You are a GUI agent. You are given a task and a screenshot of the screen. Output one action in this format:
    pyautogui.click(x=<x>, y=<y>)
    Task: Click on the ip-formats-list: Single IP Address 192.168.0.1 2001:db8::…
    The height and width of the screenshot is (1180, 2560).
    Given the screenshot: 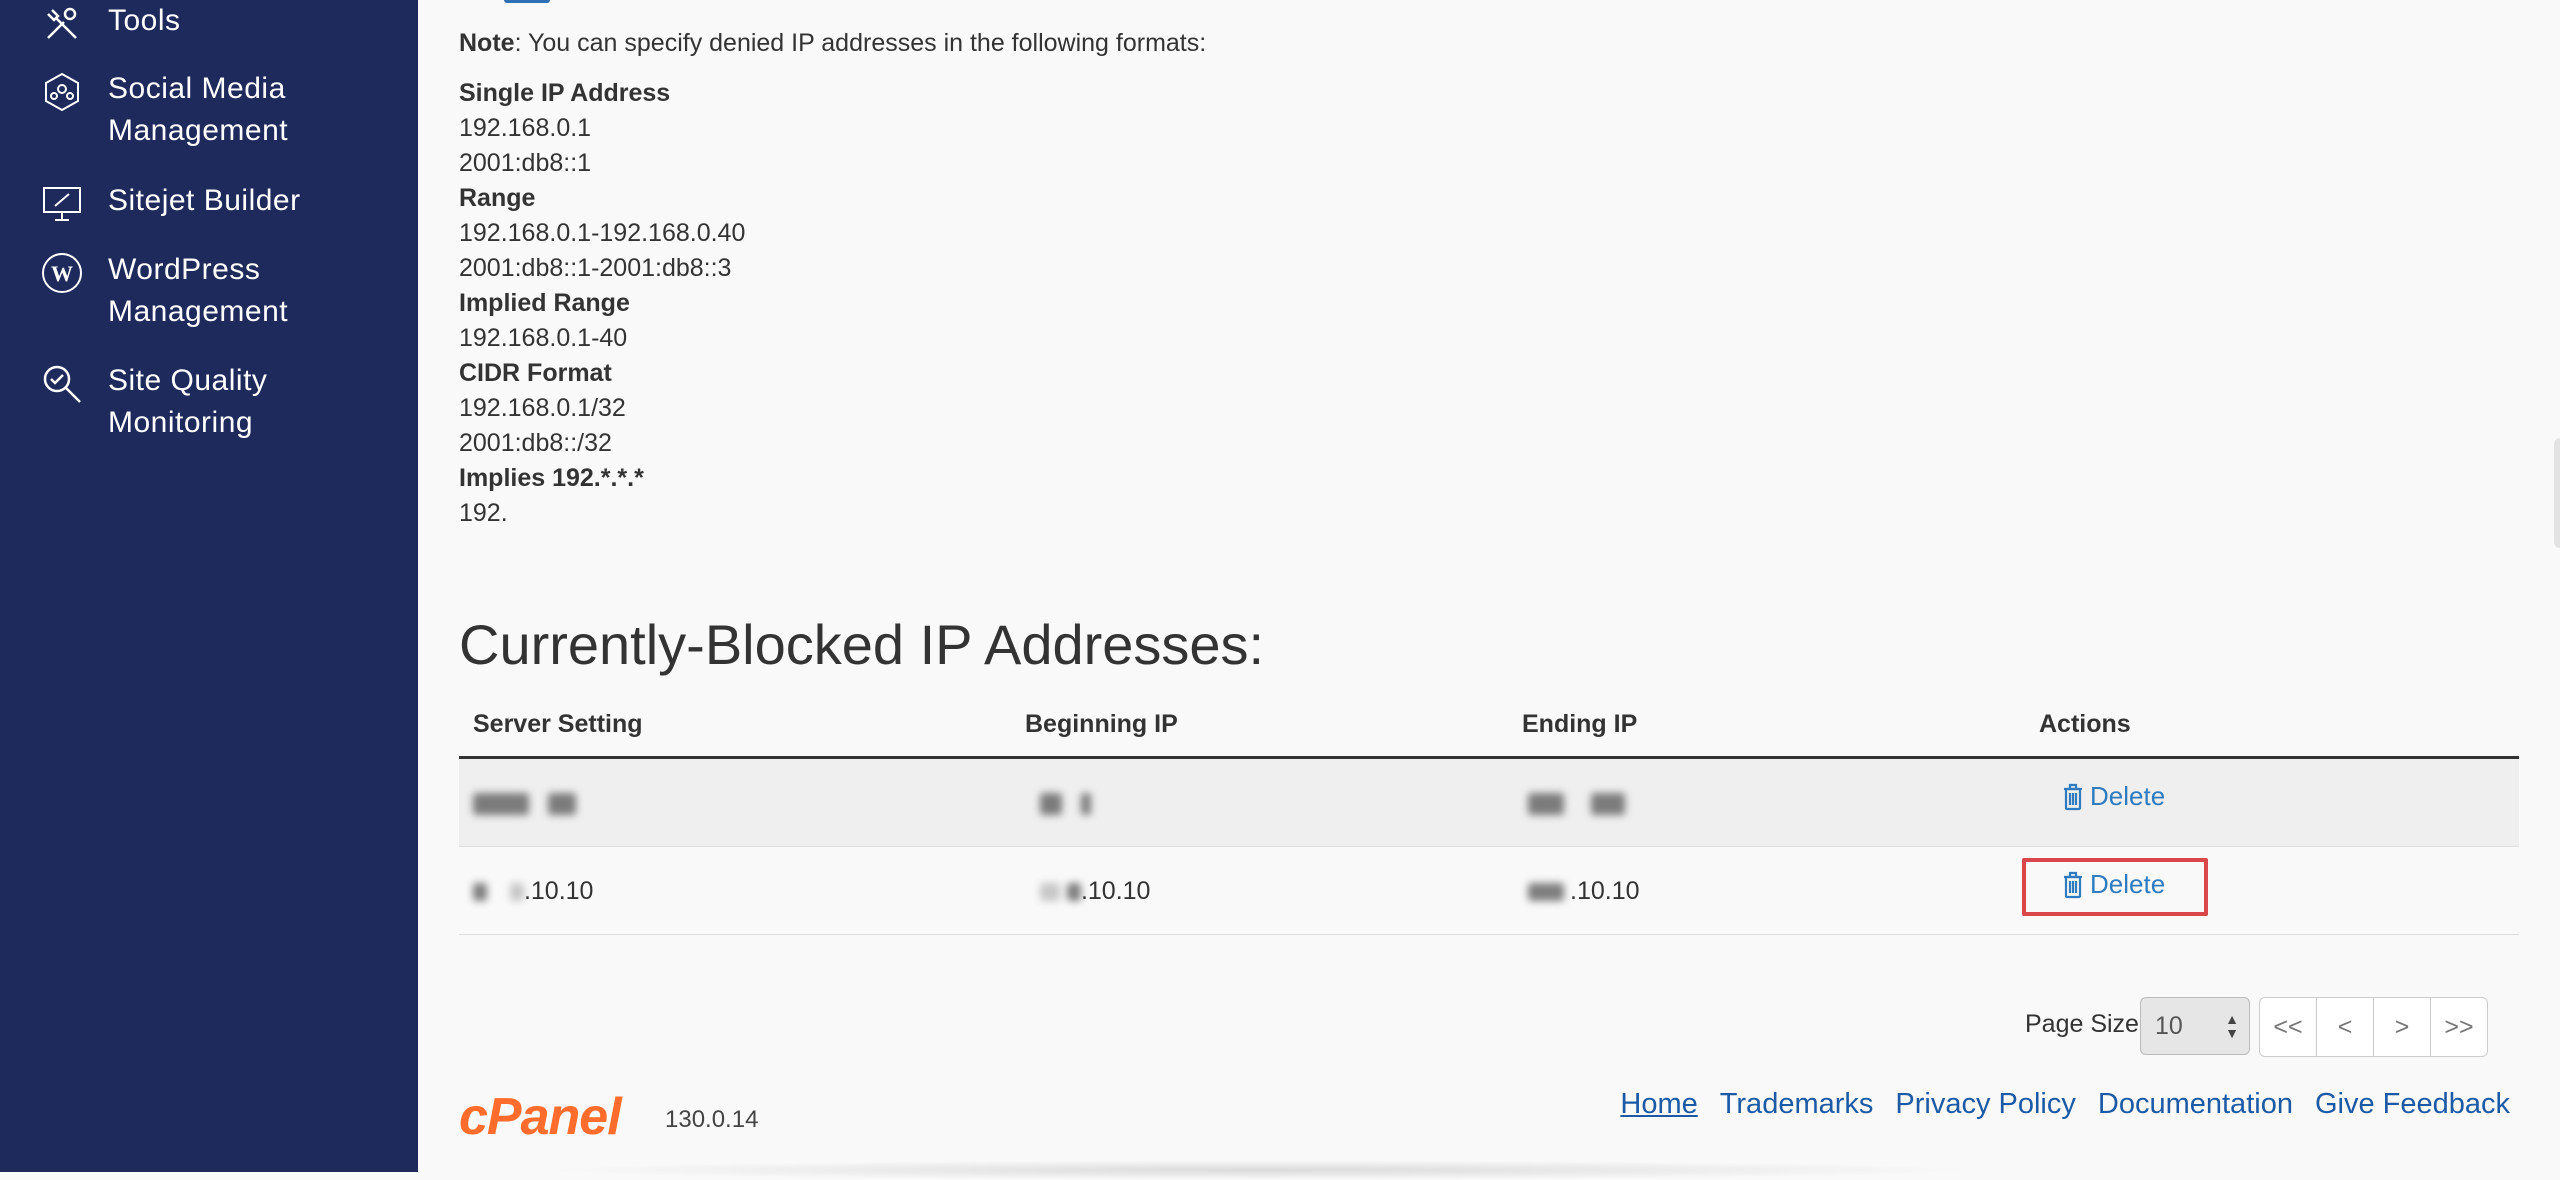 What is the action you would take?
    pyautogui.click(x=602, y=303)
    